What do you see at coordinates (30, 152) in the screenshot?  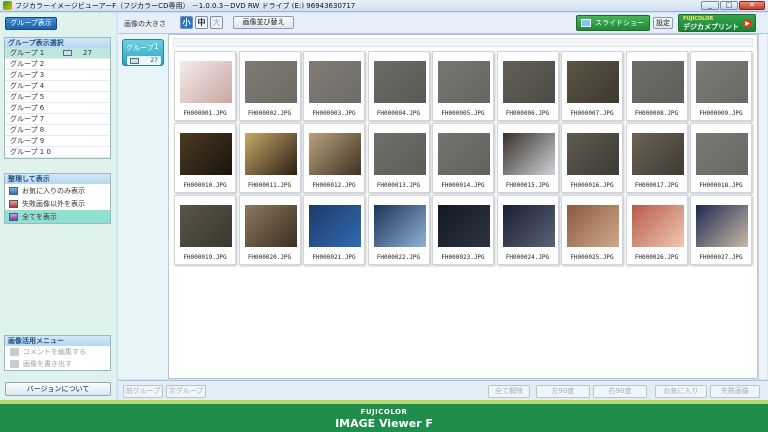 I see `group-item-label: グループ 1 0` at bounding box center [30, 152].